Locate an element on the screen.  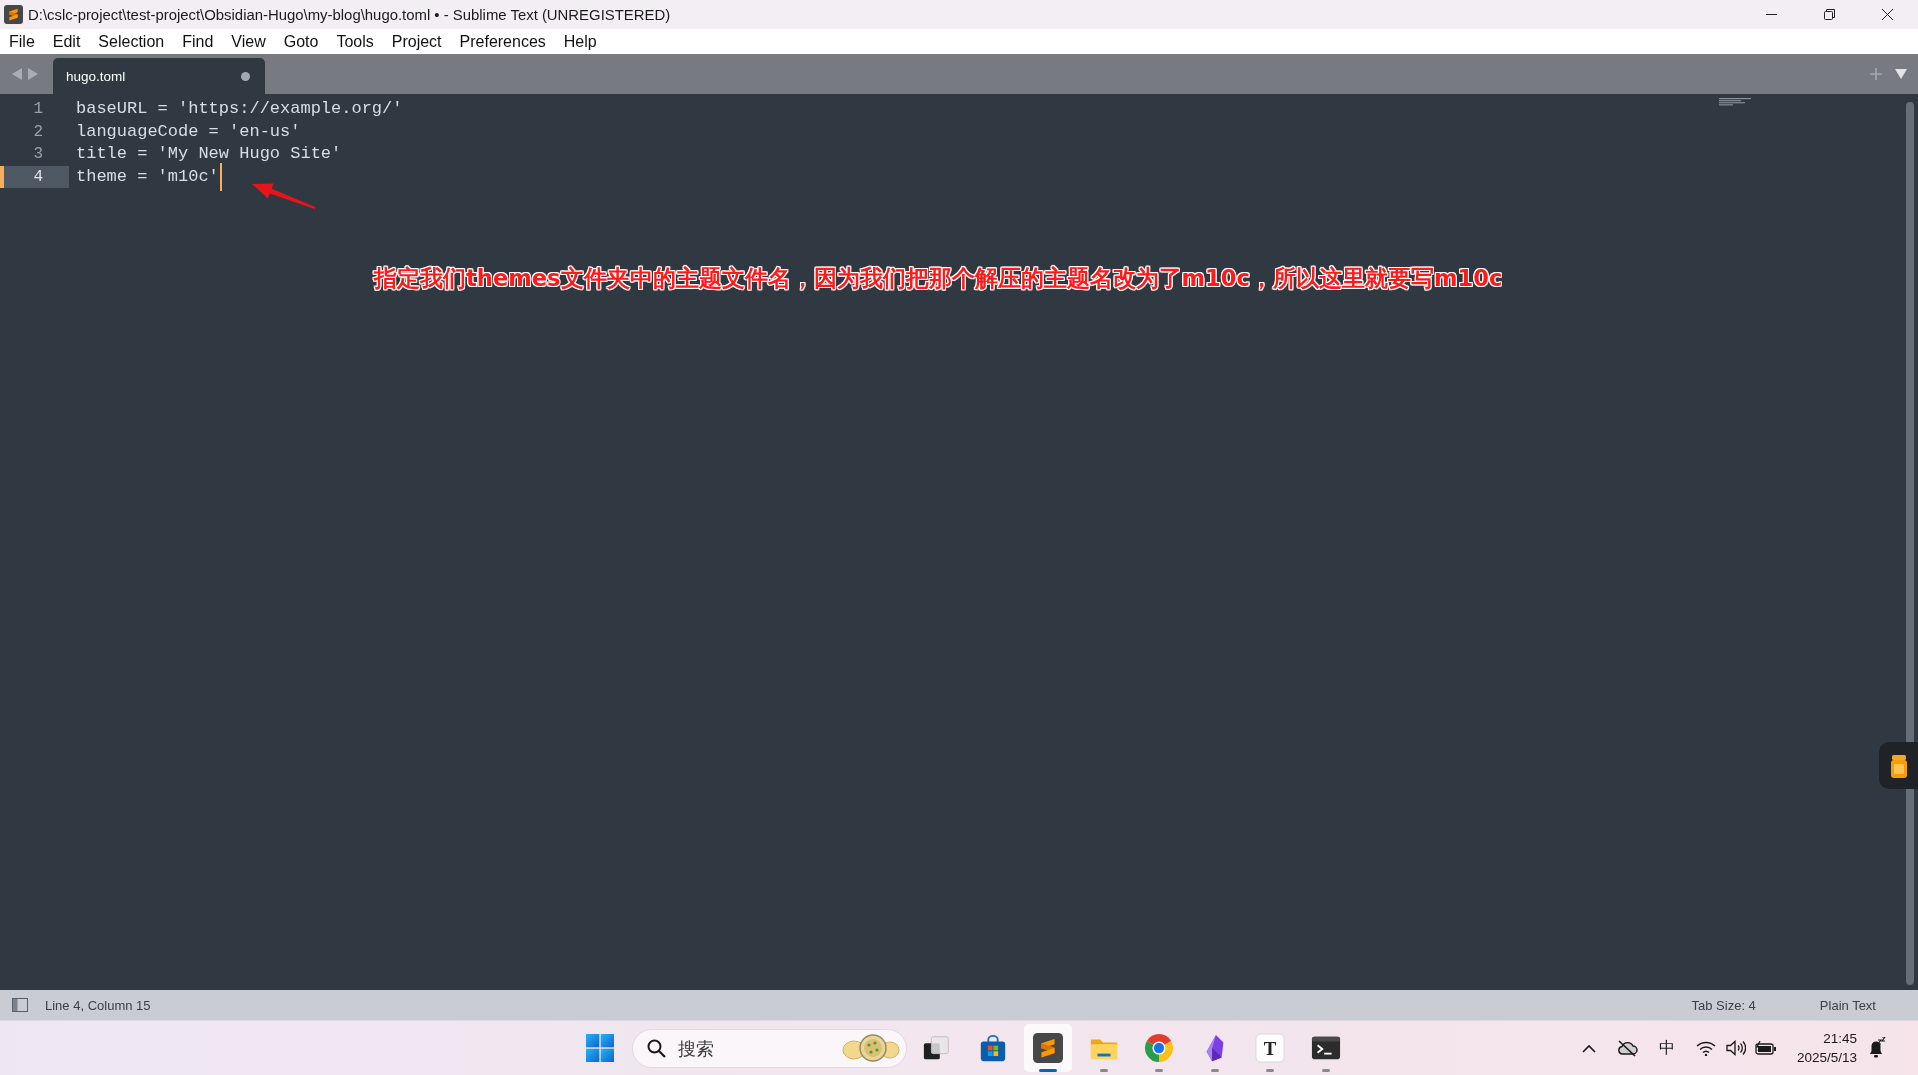
code-line: theme = 'm10c' is located at coordinates (147, 176).